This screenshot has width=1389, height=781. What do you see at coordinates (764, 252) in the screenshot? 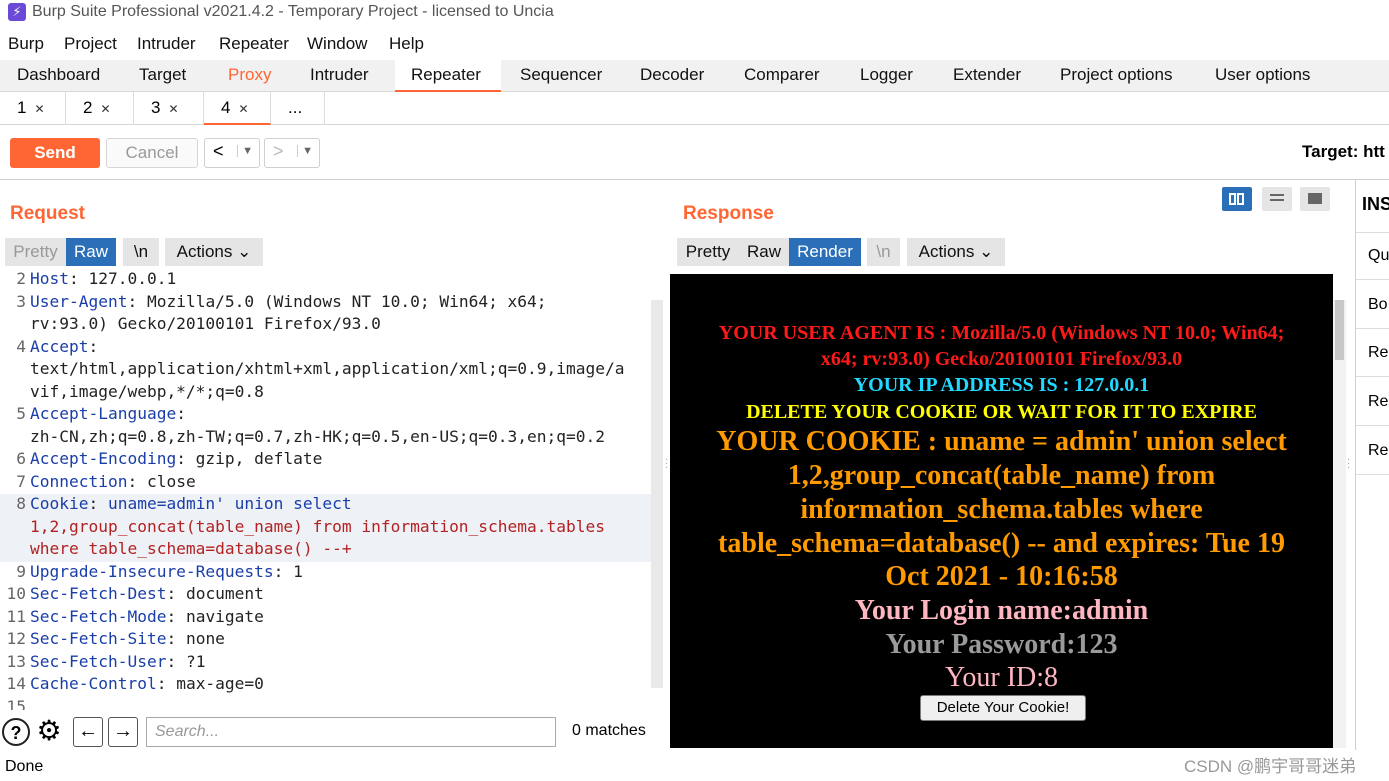
I see `response-raw-tab: Raw` at bounding box center [764, 252].